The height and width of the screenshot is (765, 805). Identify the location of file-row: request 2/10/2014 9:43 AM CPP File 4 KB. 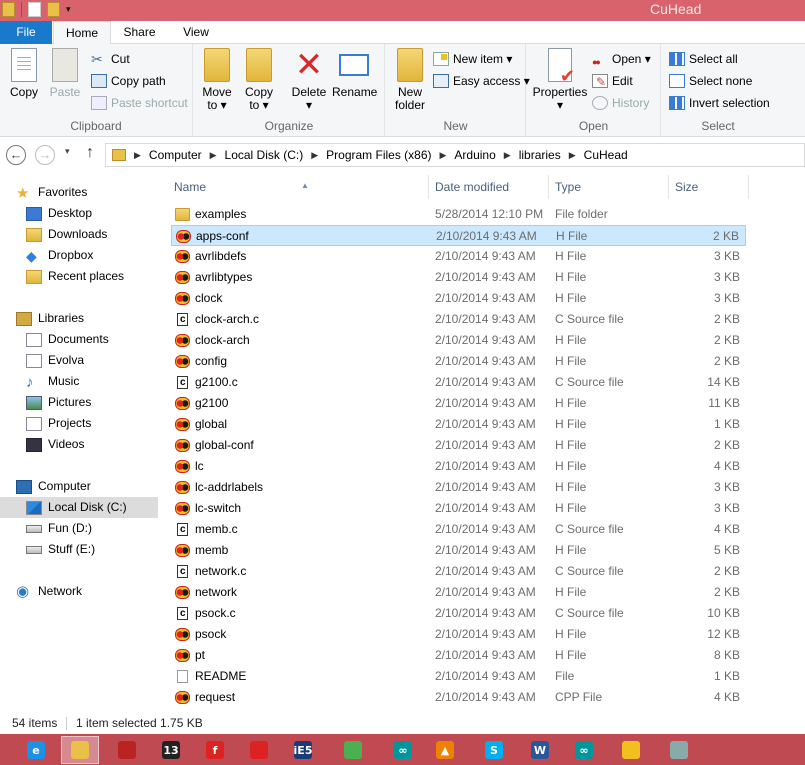
(458, 697).